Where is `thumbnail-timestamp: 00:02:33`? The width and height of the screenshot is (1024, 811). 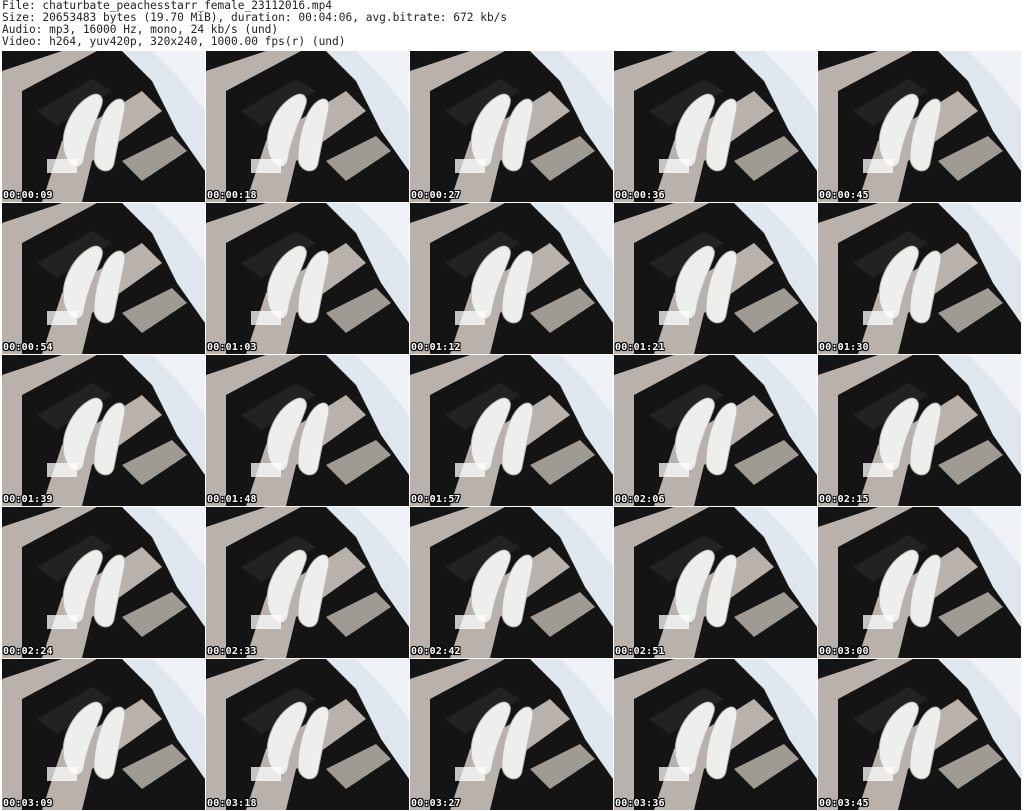 thumbnail-timestamp: 00:02:33 is located at coordinates (232, 651).